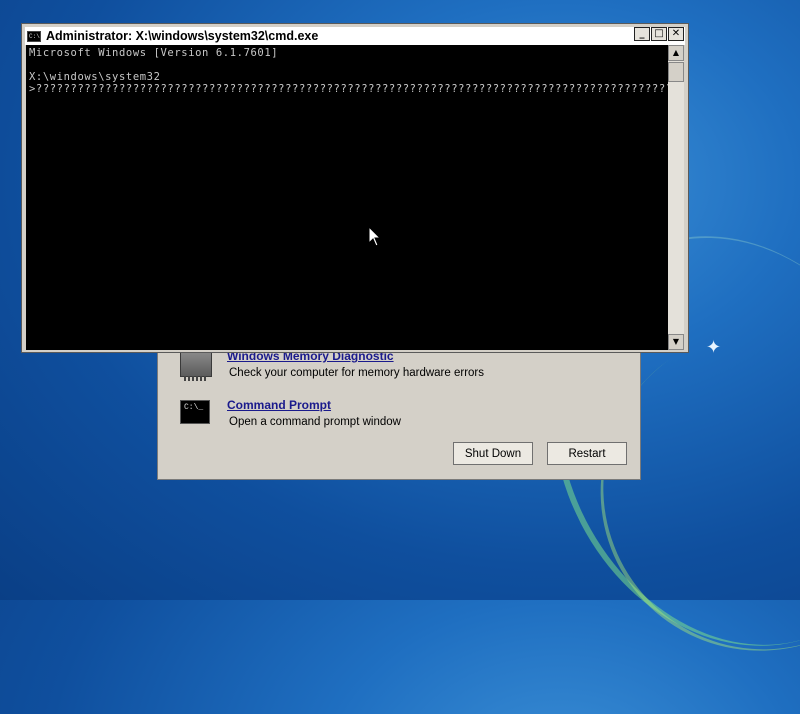 The height and width of the screenshot is (714, 800). What do you see at coordinates (676, 53) in the screenshot?
I see `scroll-up-arrow-icon: ▲` at bounding box center [676, 53].